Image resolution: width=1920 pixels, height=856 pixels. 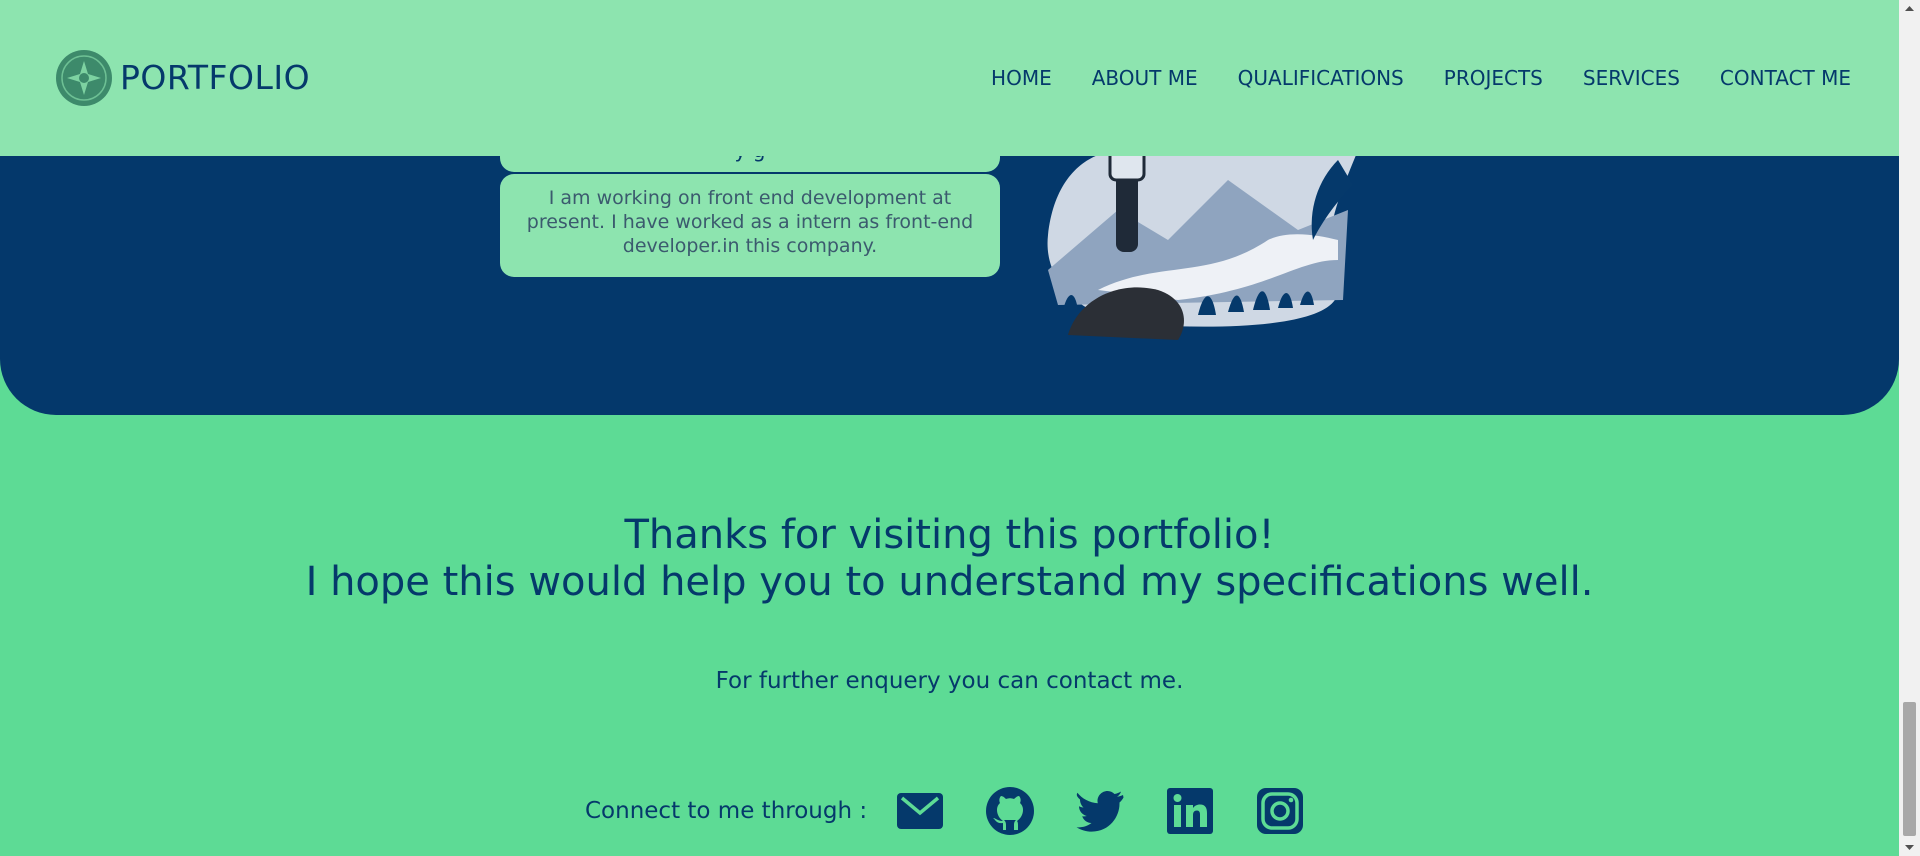 I want to click on linkedin-icon, so click(x=1190, y=811).